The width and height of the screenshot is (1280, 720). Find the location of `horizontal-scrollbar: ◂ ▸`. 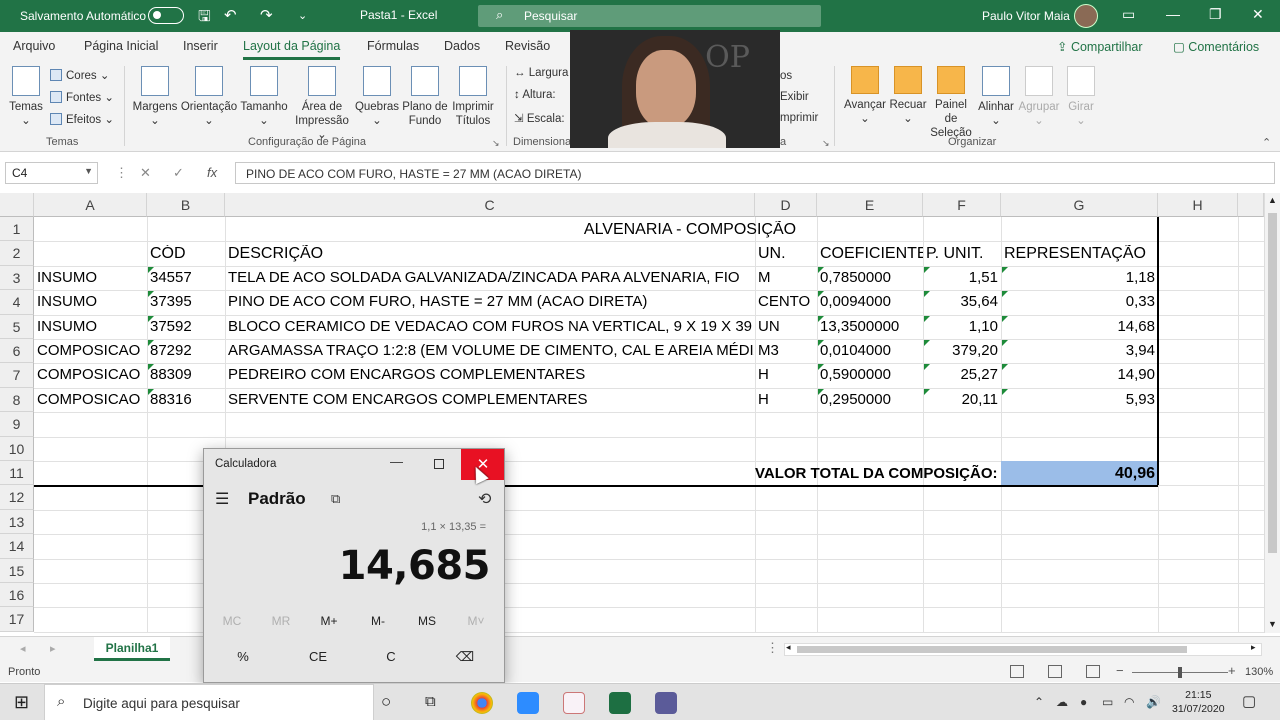

horizontal-scrollbar: ◂ ▸ is located at coordinates (1023, 649).